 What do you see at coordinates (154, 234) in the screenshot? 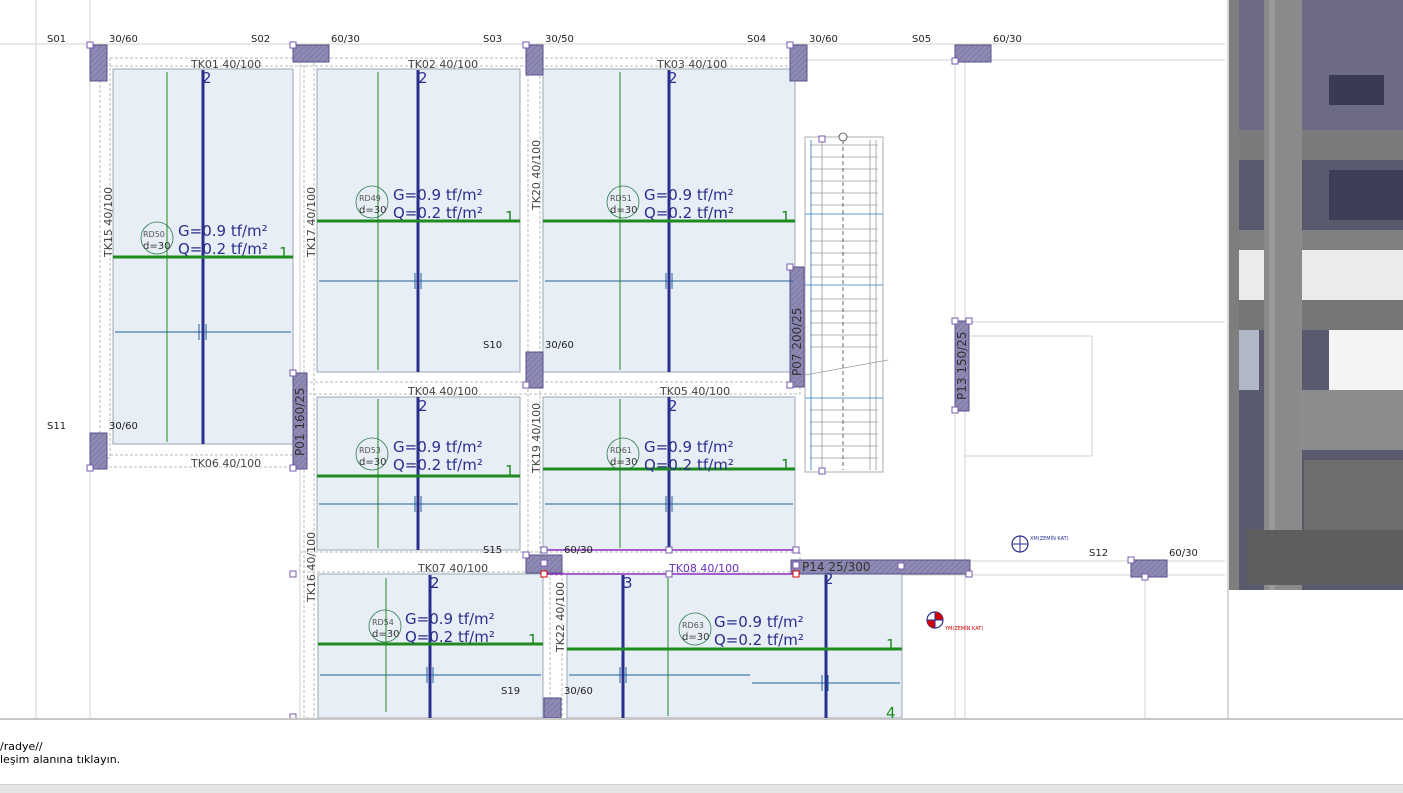
I see `svg-text: RD50` at bounding box center [154, 234].